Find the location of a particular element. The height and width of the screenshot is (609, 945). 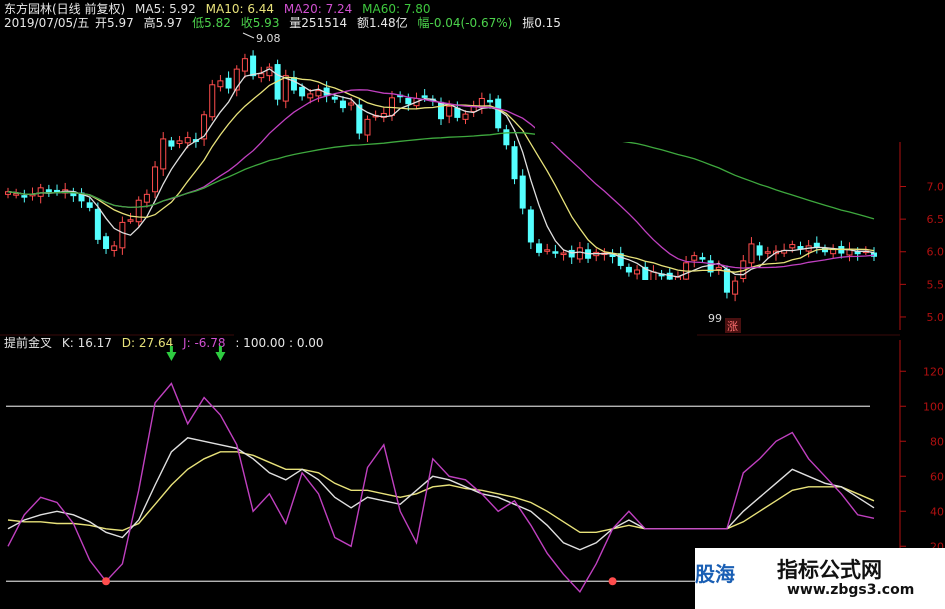

indicator-tick-label: 40 is located at coordinates (937, 511).